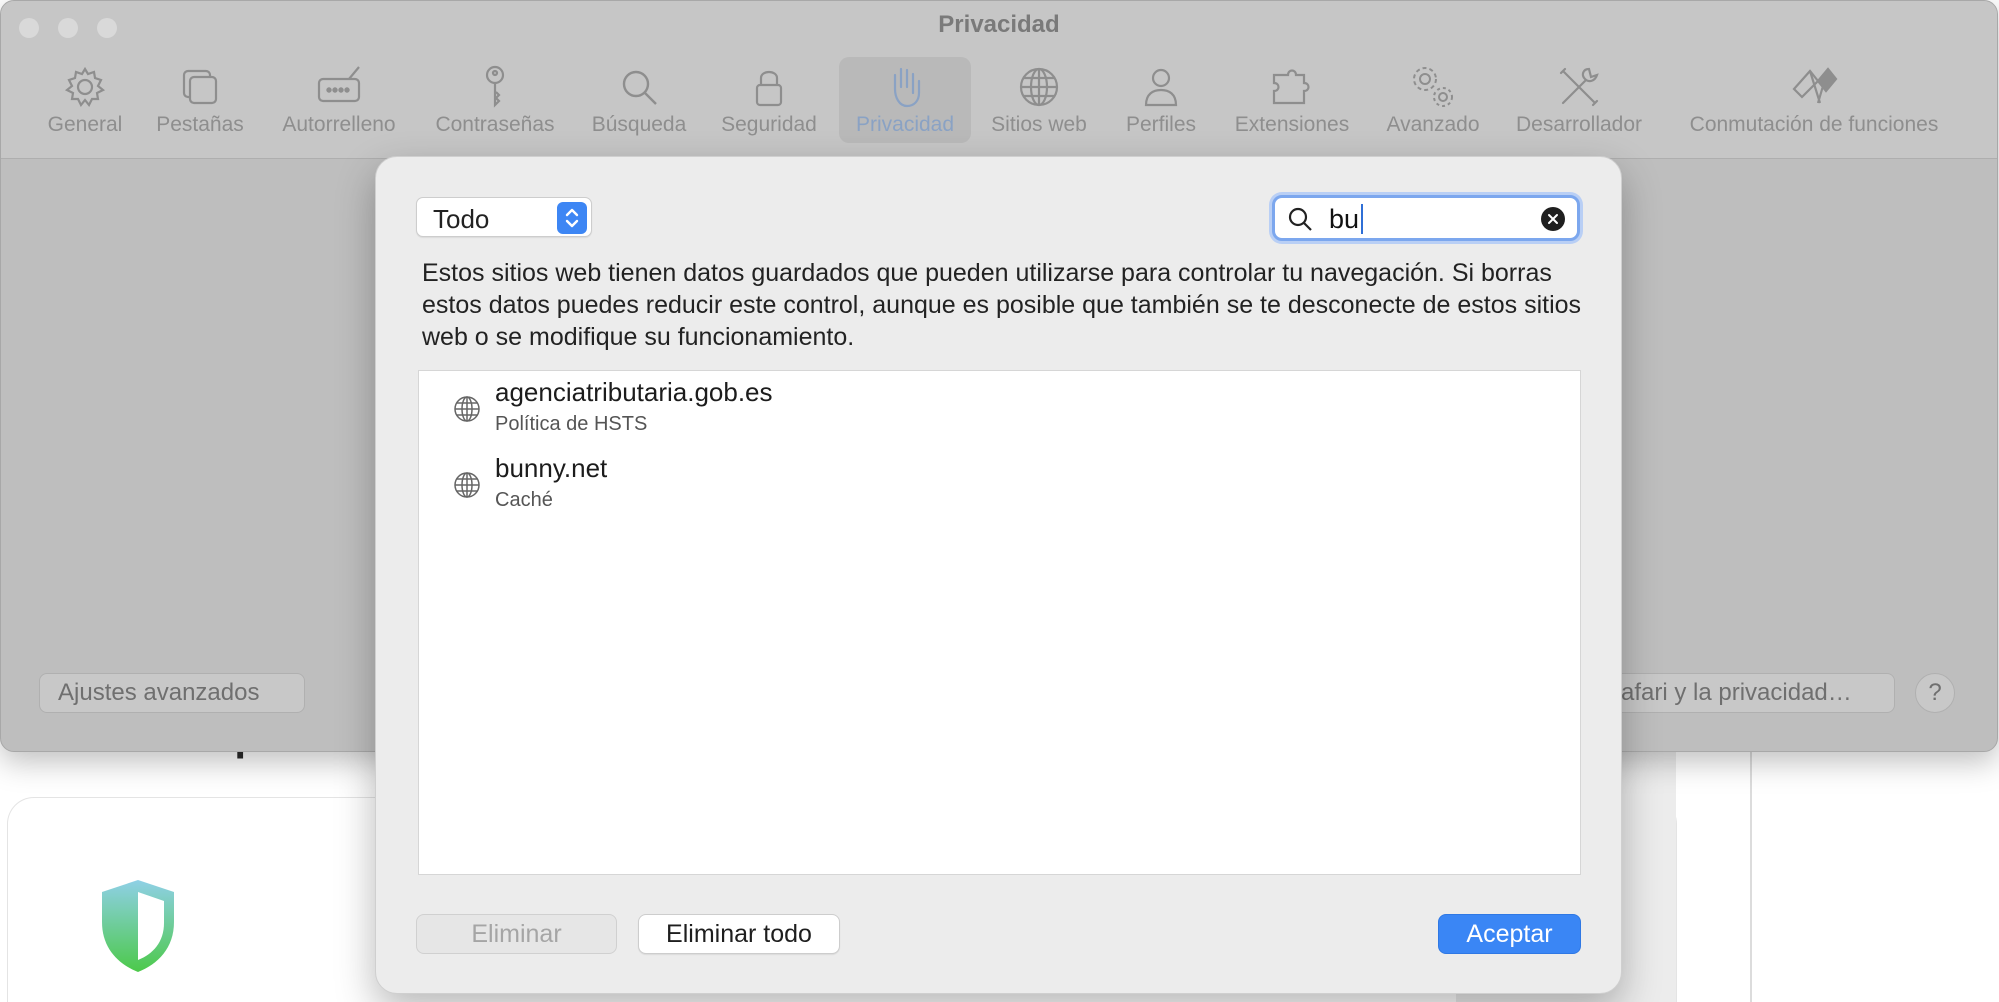  What do you see at coordinates (461, 219) in the screenshot?
I see `filter-value: Todo` at bounding box center [461, 219].